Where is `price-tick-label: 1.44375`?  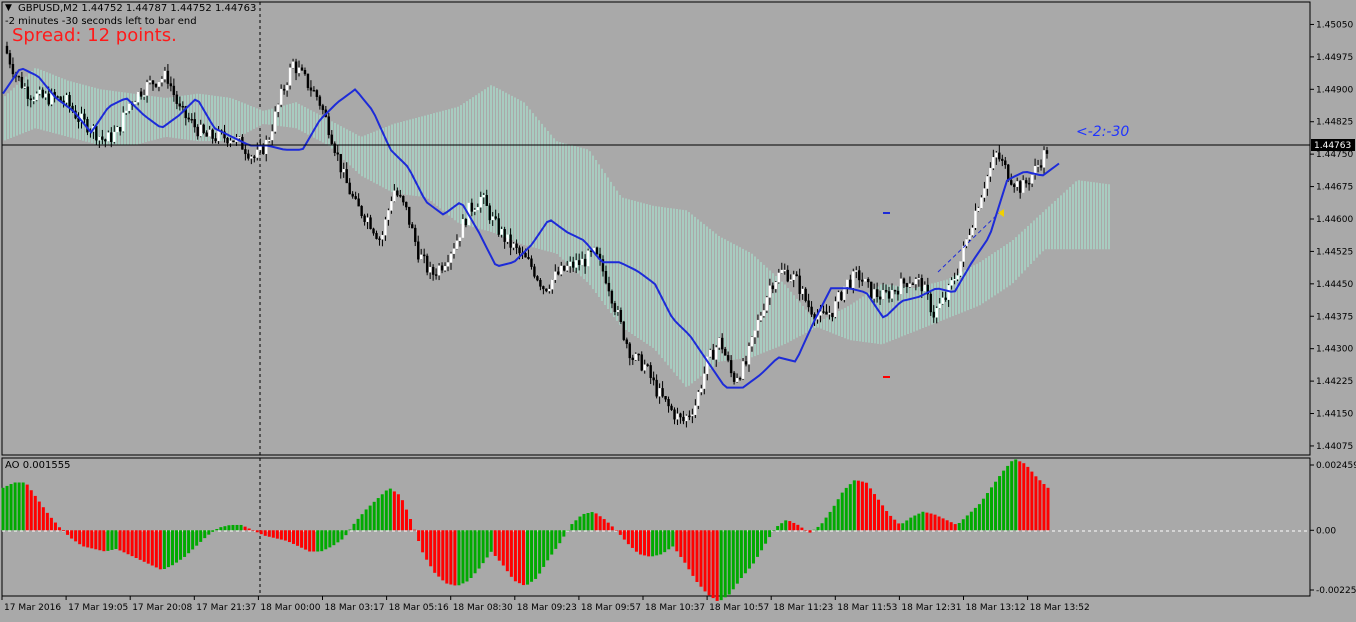
price-tick-label: 1.44375 is located at coordinates (1334, 317).